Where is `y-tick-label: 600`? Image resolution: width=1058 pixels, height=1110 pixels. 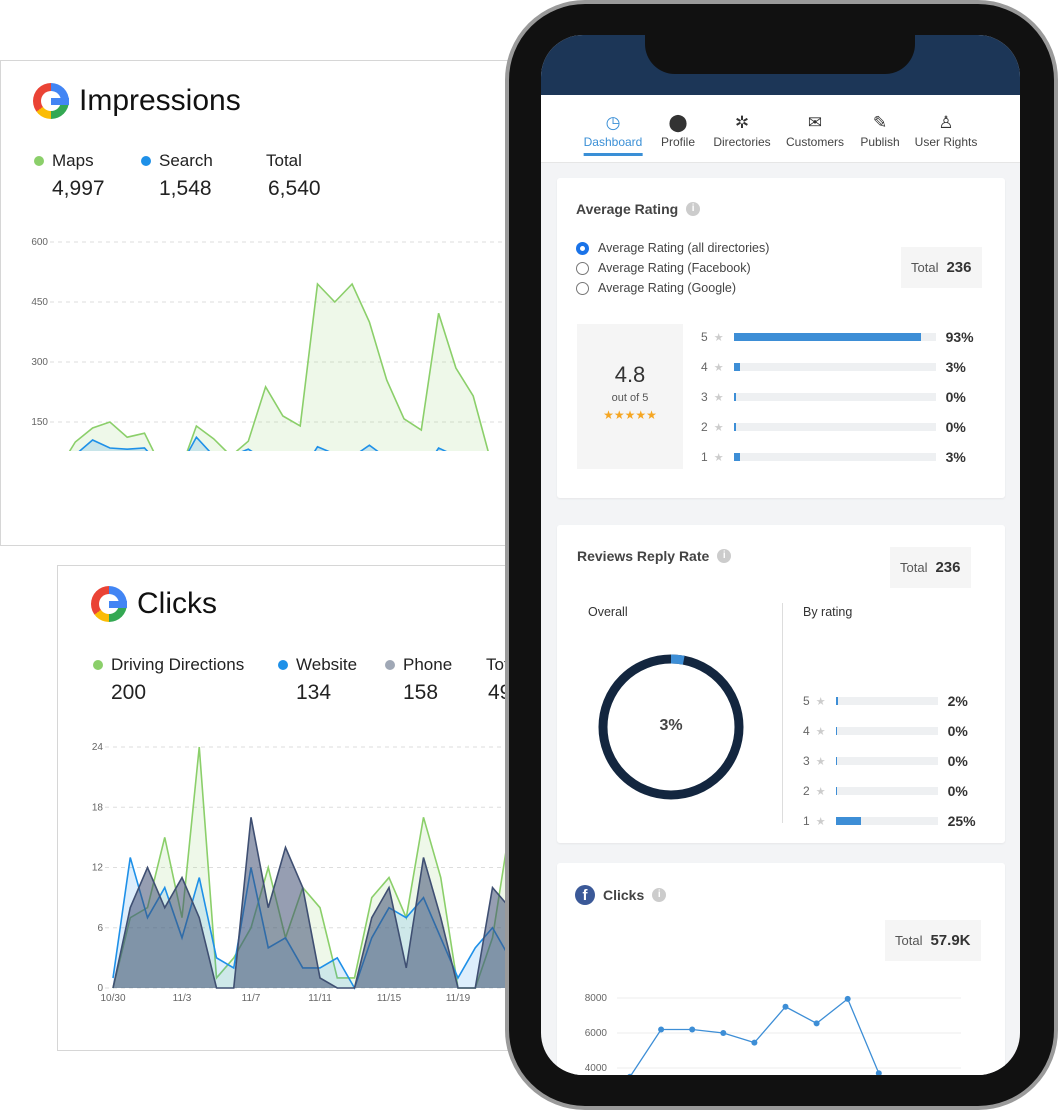
y-tick-label: 600 is located at coordinates (39, 242).